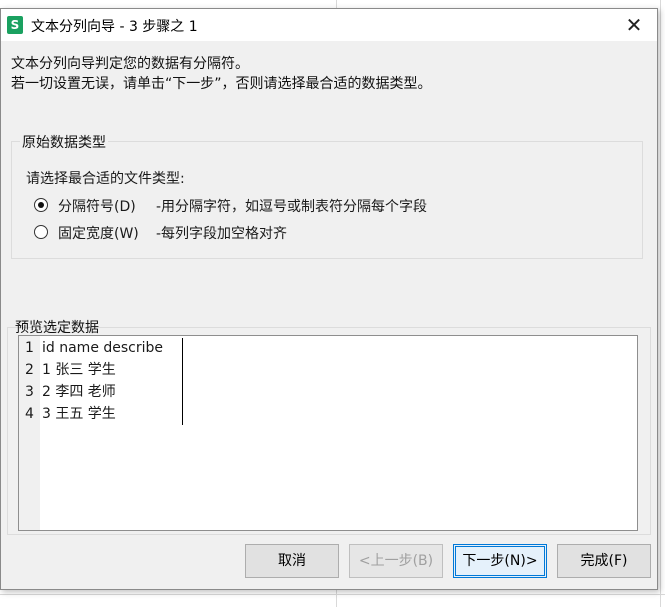 The height and width of the screenshot is (607, 665). I want to click on cancel-button: 取消, so click(292, 561).